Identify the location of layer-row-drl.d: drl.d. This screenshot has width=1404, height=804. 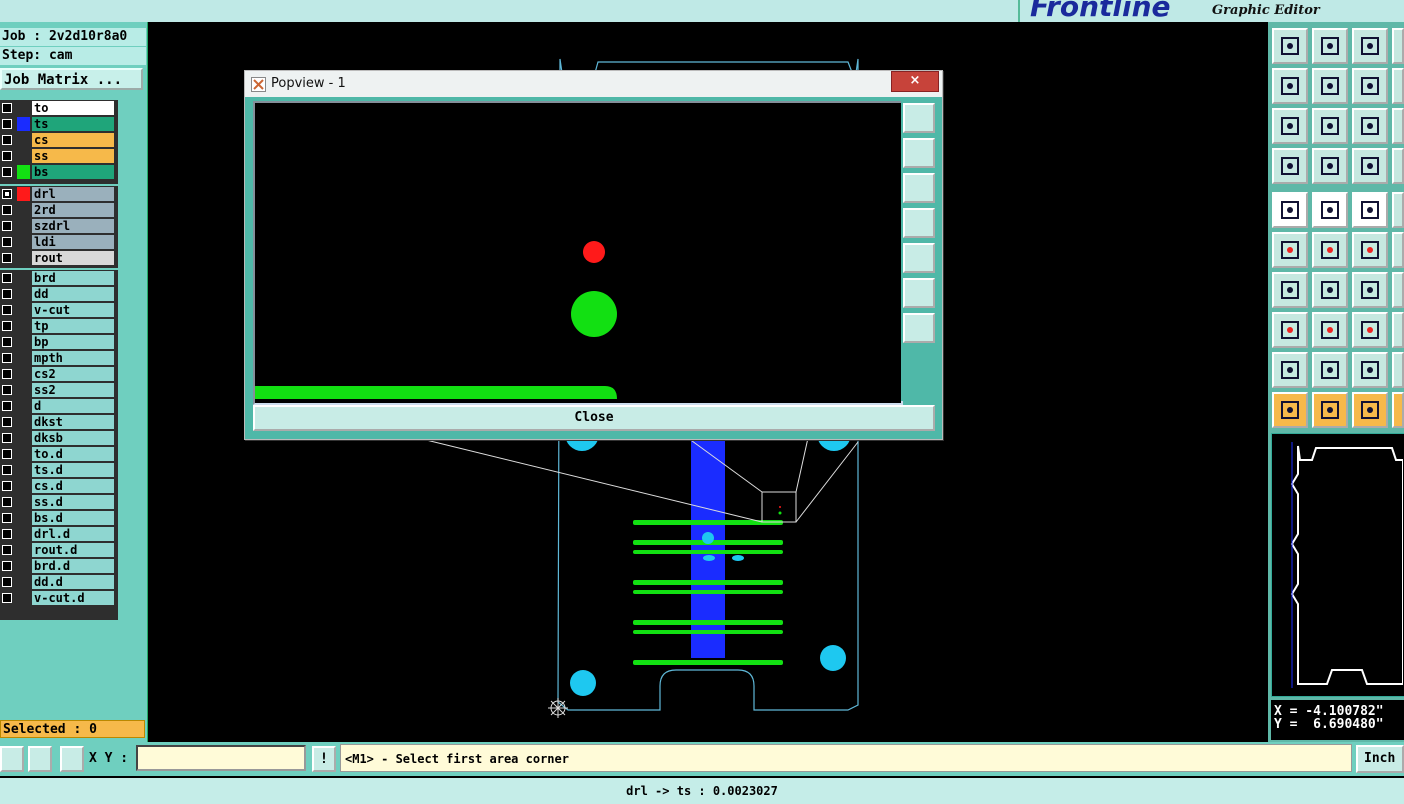
(59, 534).